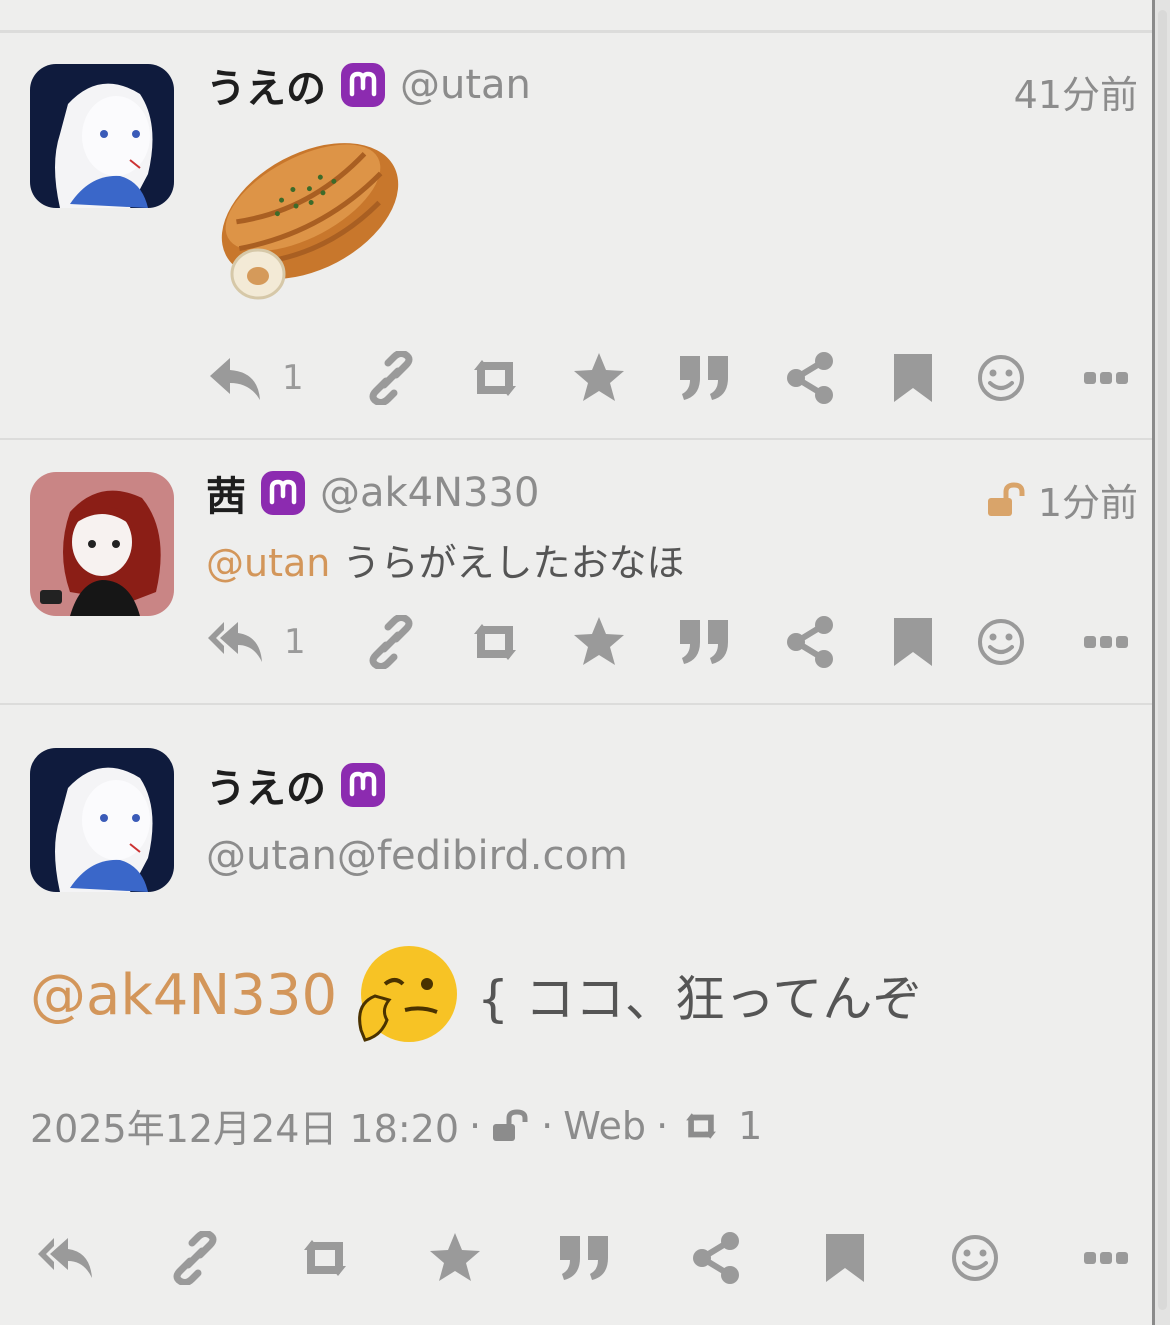  I want to click on account-handle: @utan@fedibird.com, so click(417, 856).